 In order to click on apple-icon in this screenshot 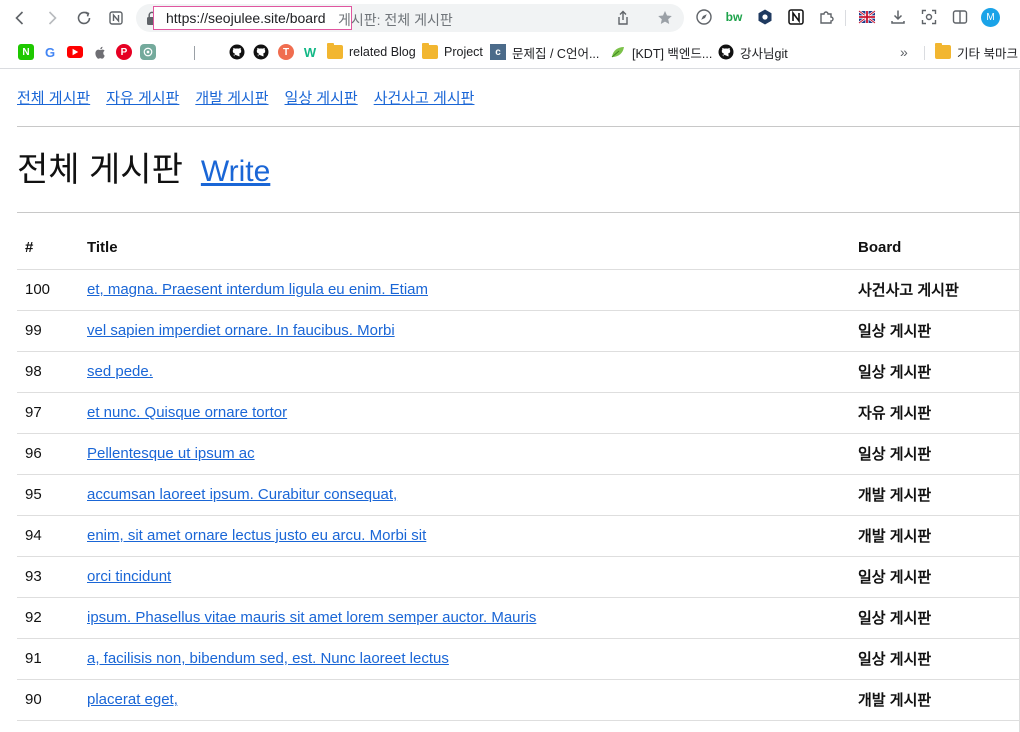, I will do `click(100, 52)`.